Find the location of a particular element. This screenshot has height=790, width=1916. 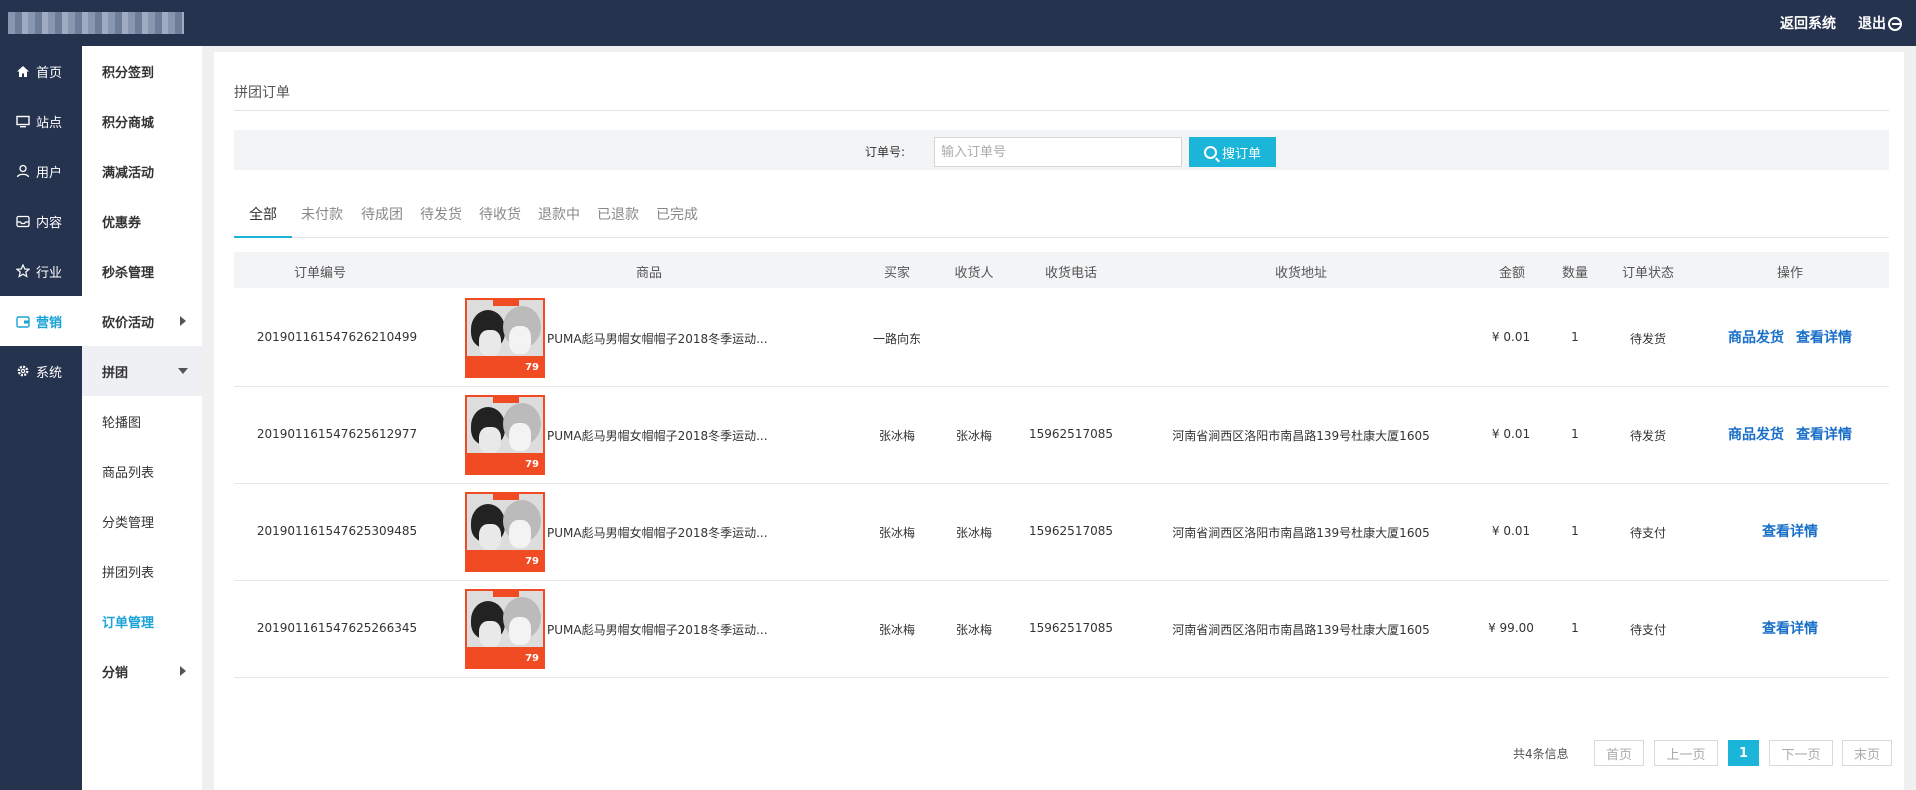

tab-pending-group: 待成团 is located at coordinates (382, 220).